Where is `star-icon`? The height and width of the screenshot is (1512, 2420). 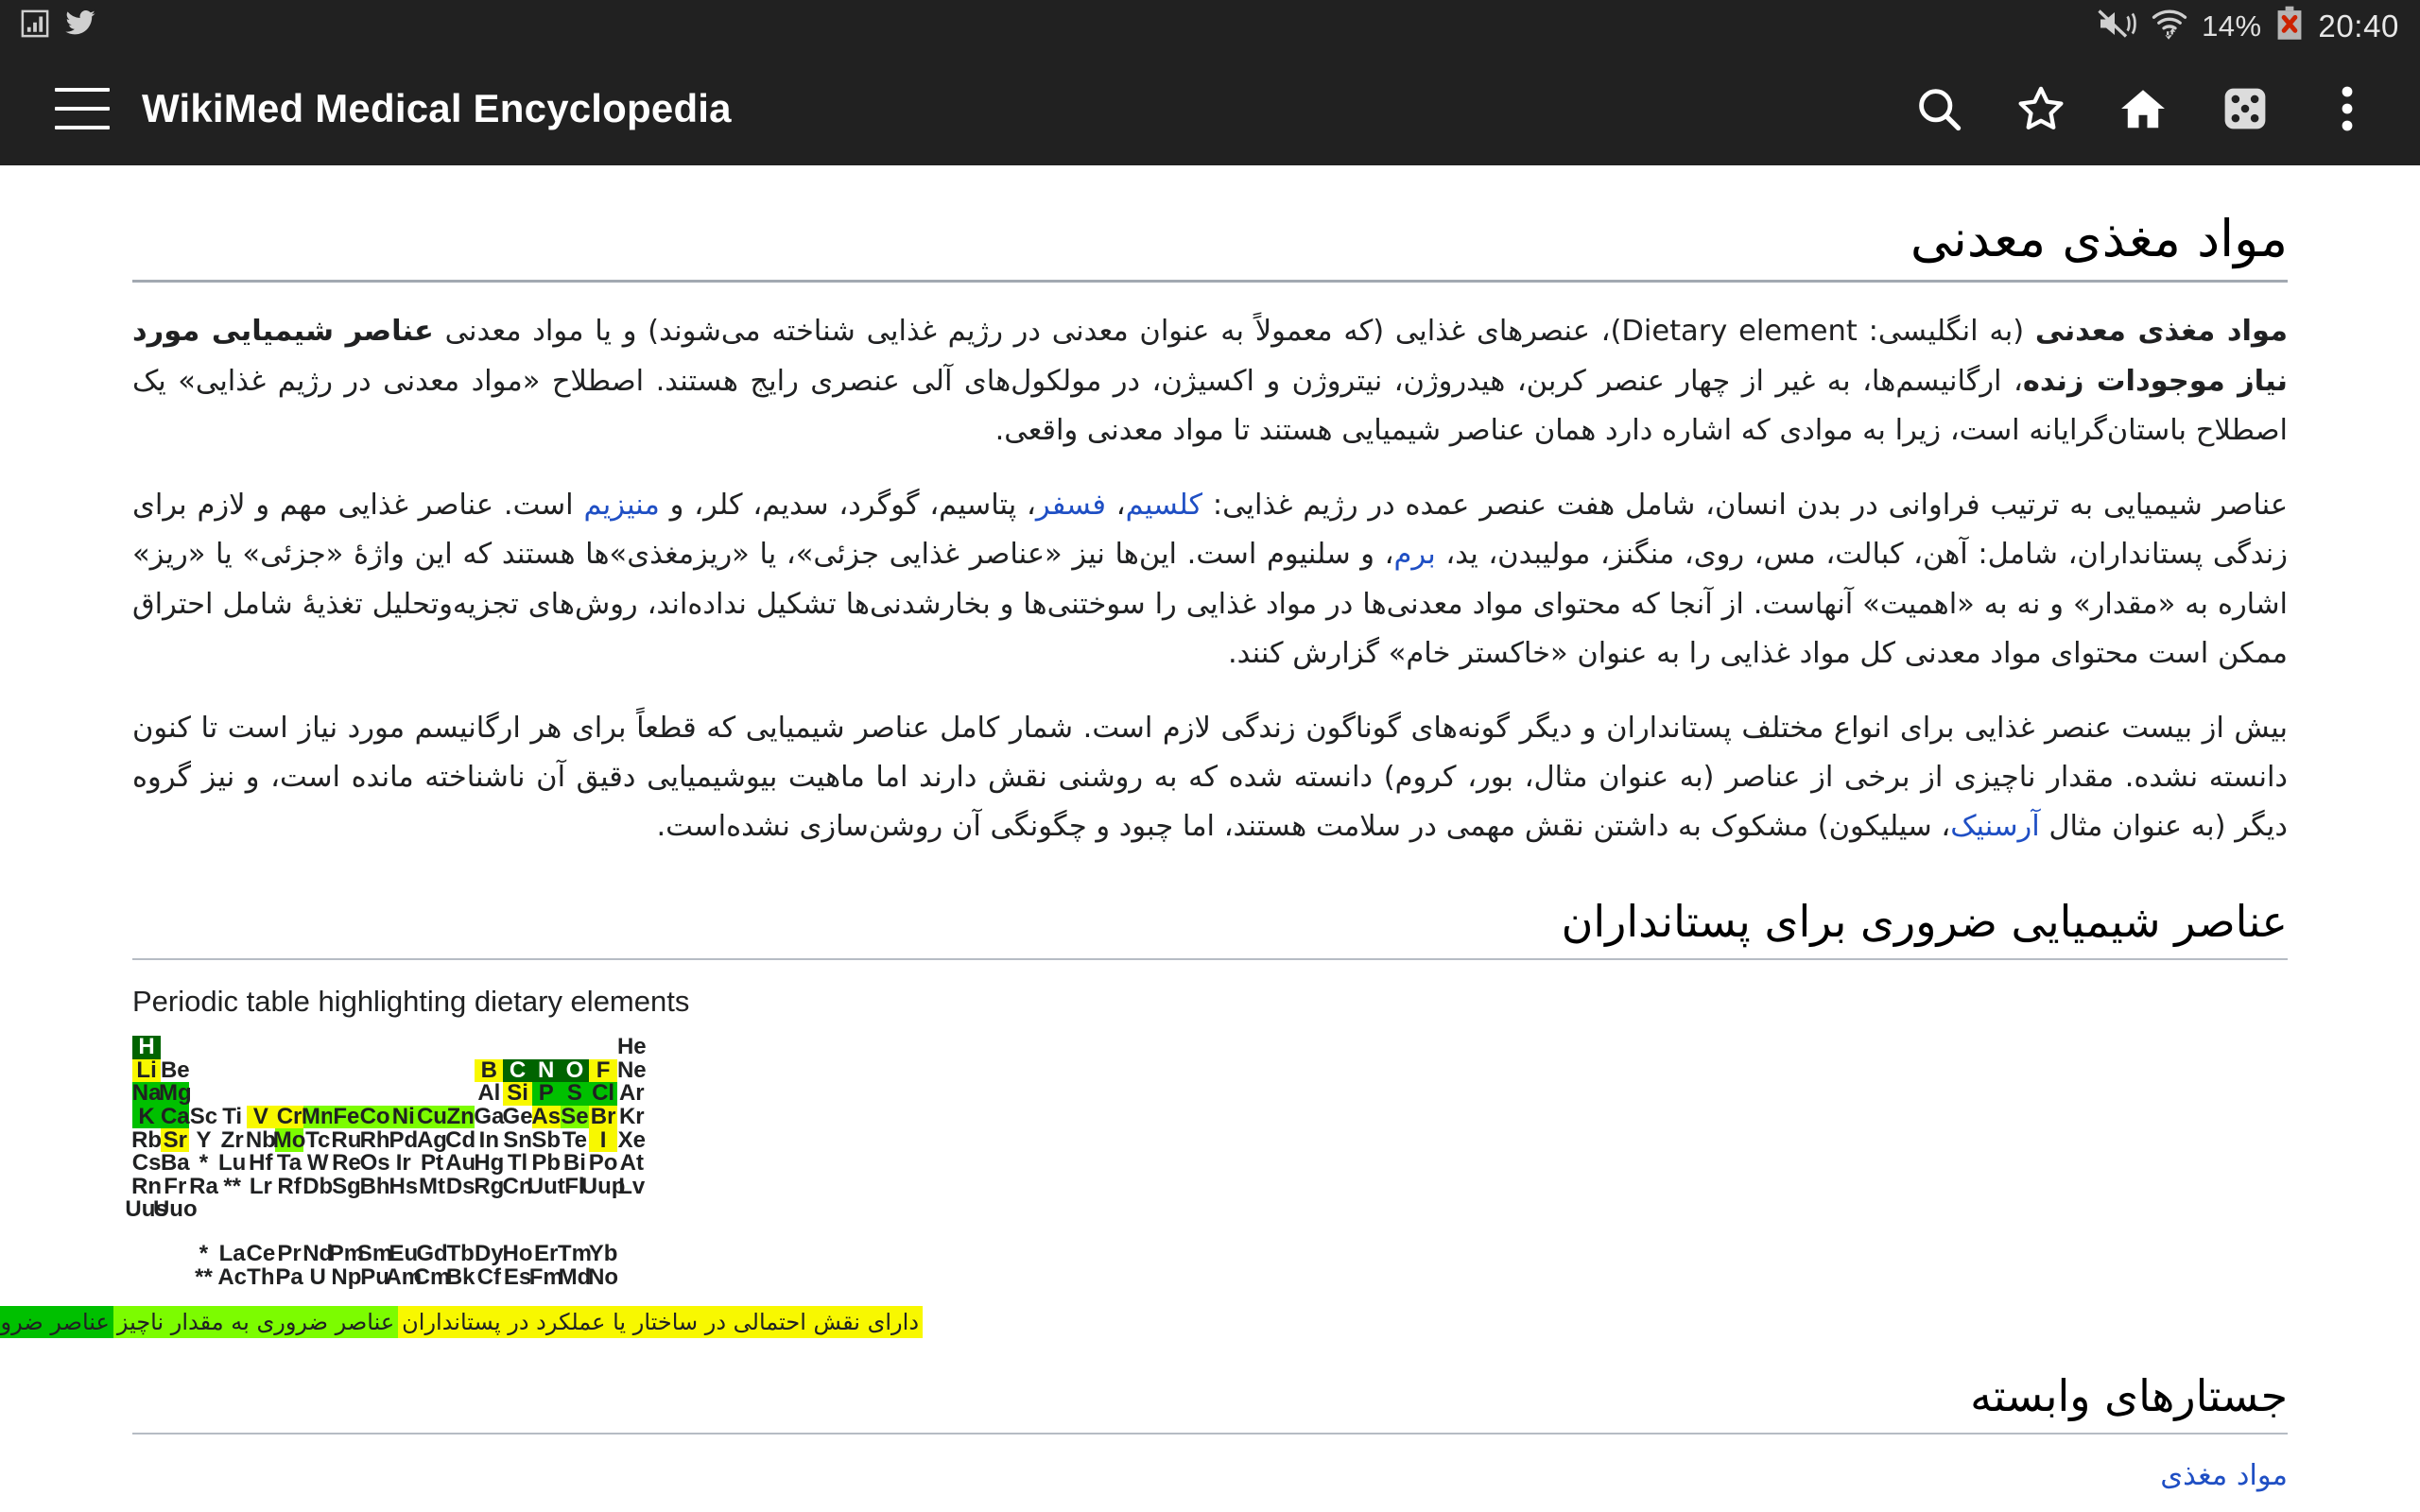
star-icon is located at coordinates (2041, 108).